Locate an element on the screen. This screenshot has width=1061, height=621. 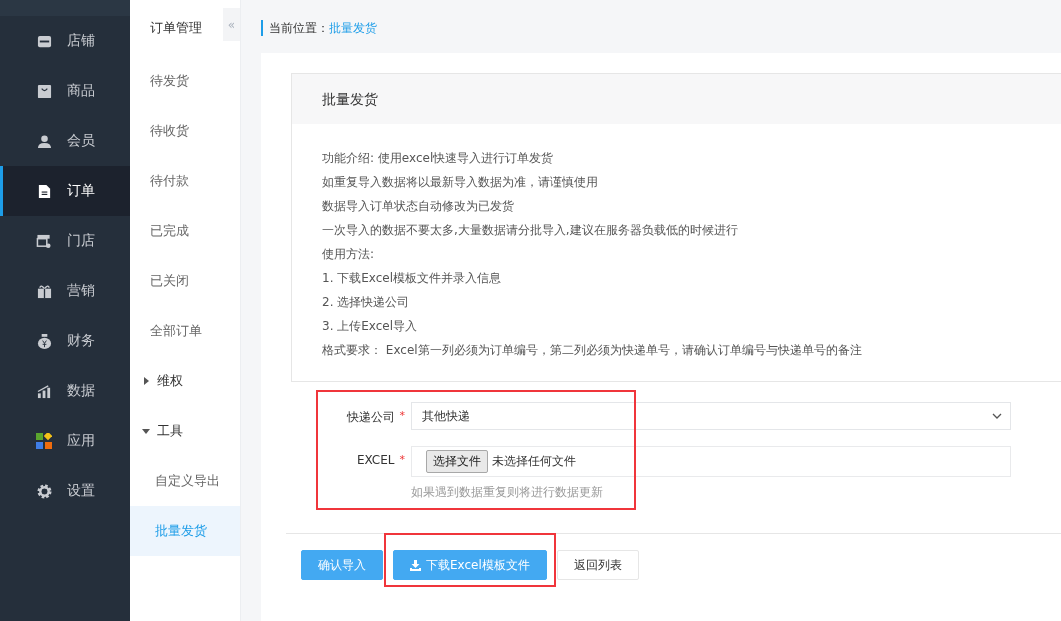
nav-item: 数据 is located at coordinates (65, 391).